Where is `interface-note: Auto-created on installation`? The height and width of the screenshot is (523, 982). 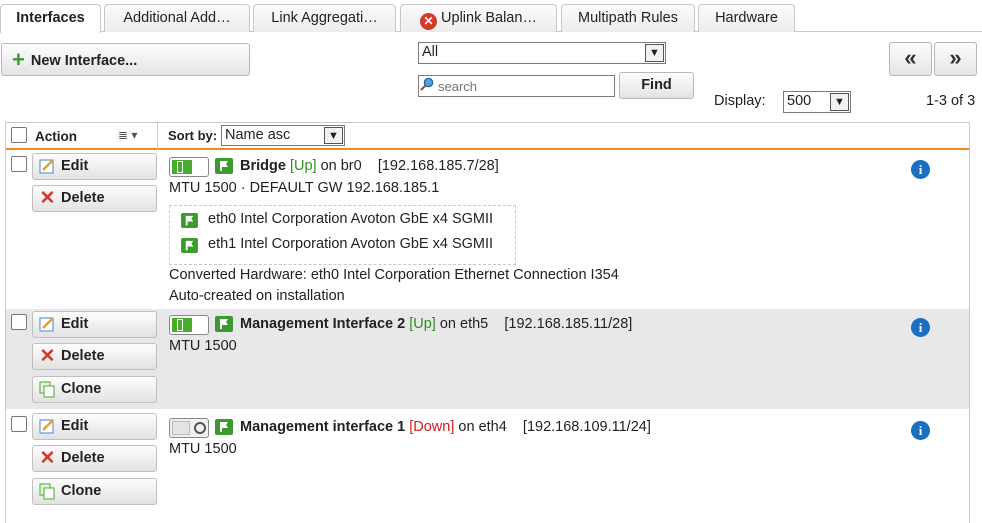 interface-note: Auto-created on installation is located at coordinates (257, 296).